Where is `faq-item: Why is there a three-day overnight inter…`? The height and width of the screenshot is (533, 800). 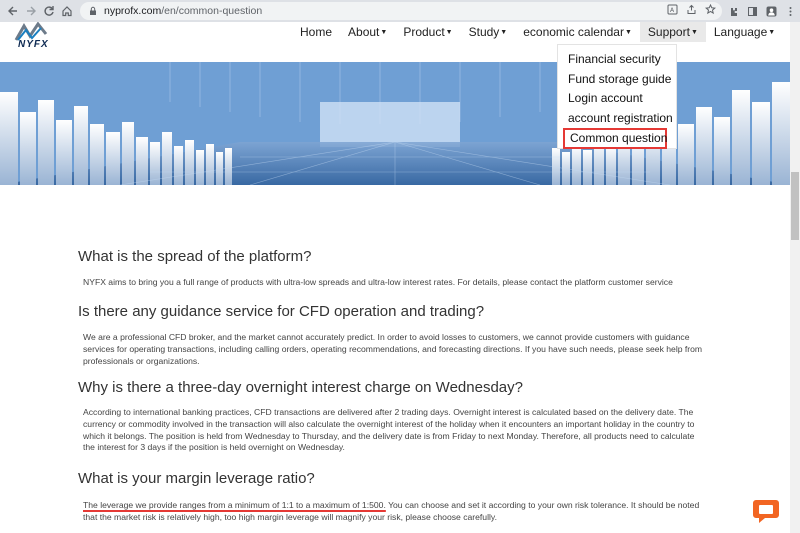 faq-item: Why is there a three-day overnight inter… is located at coordinates (393, 416).